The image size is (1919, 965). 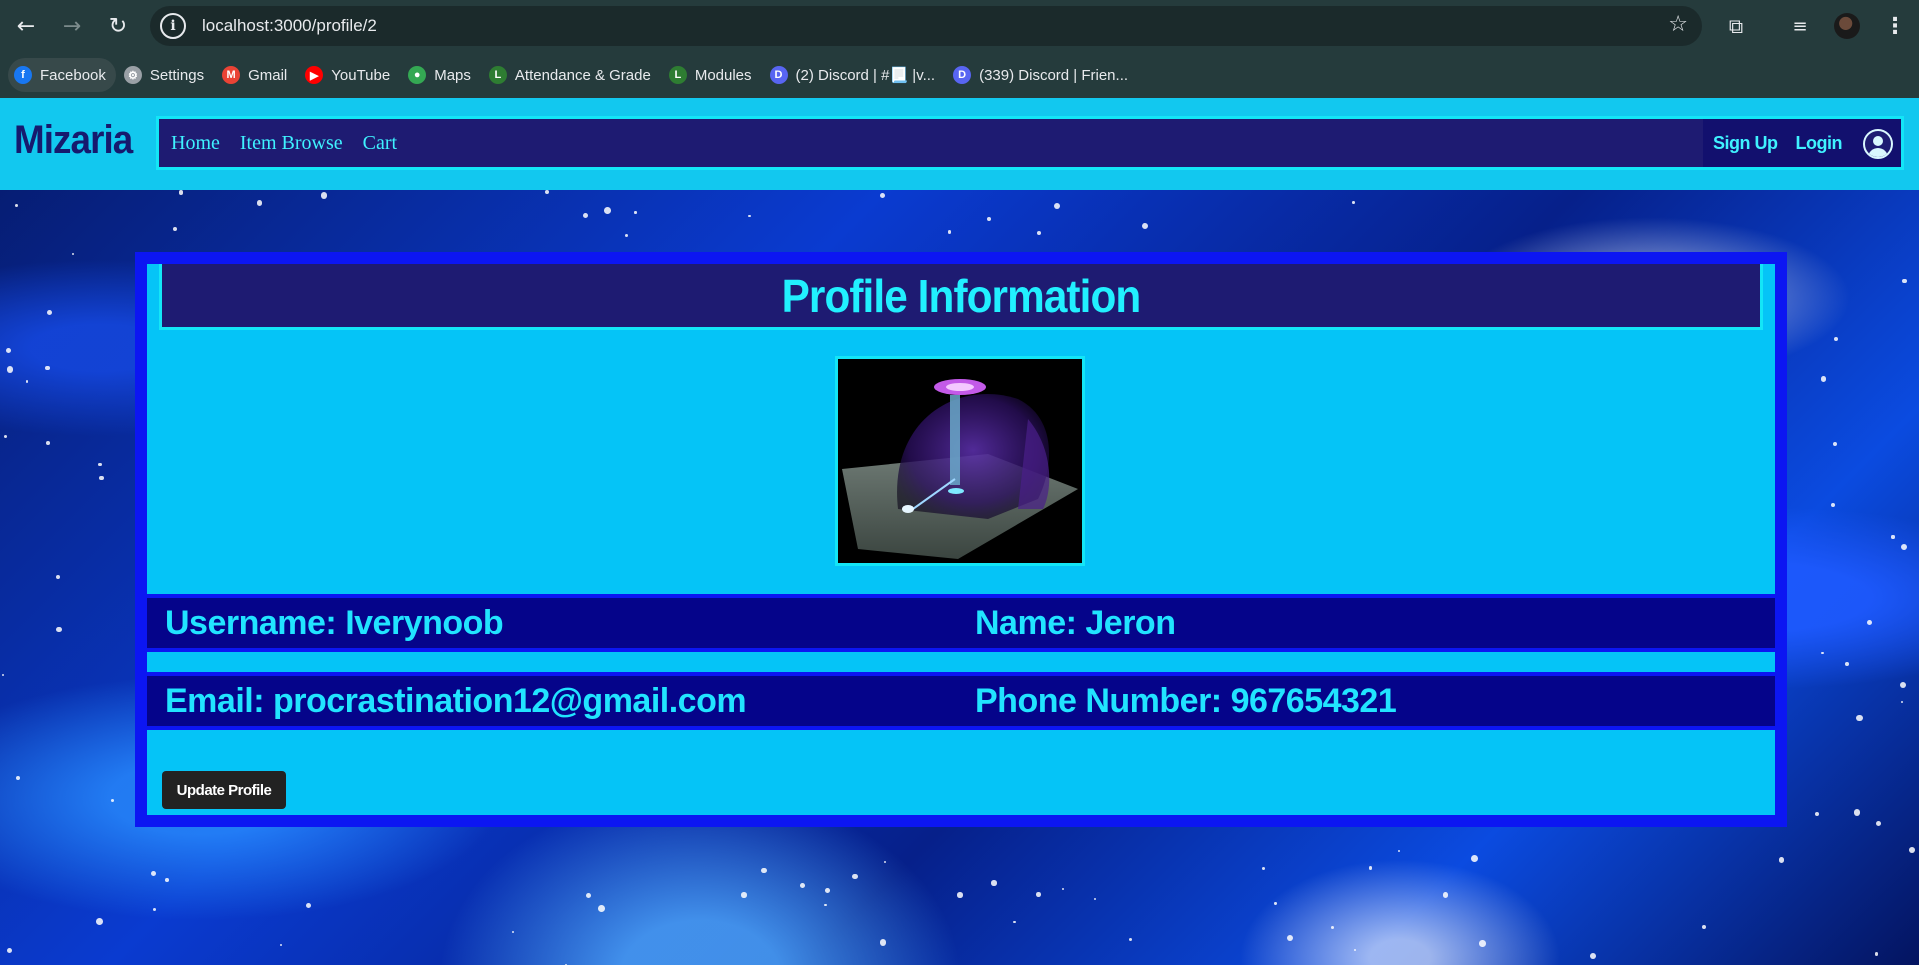 I want to click on bookmark-item: L Modules, so click(x=712, y=75).